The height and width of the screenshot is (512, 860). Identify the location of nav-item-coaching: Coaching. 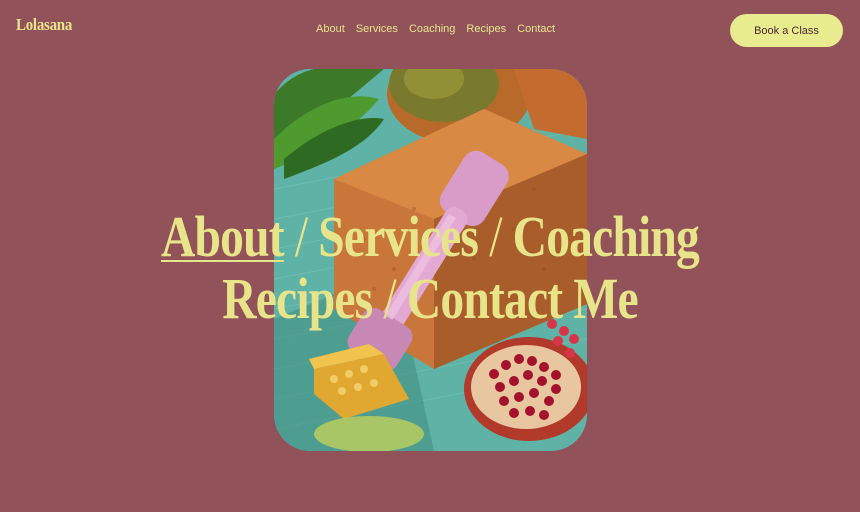
(432, 29).